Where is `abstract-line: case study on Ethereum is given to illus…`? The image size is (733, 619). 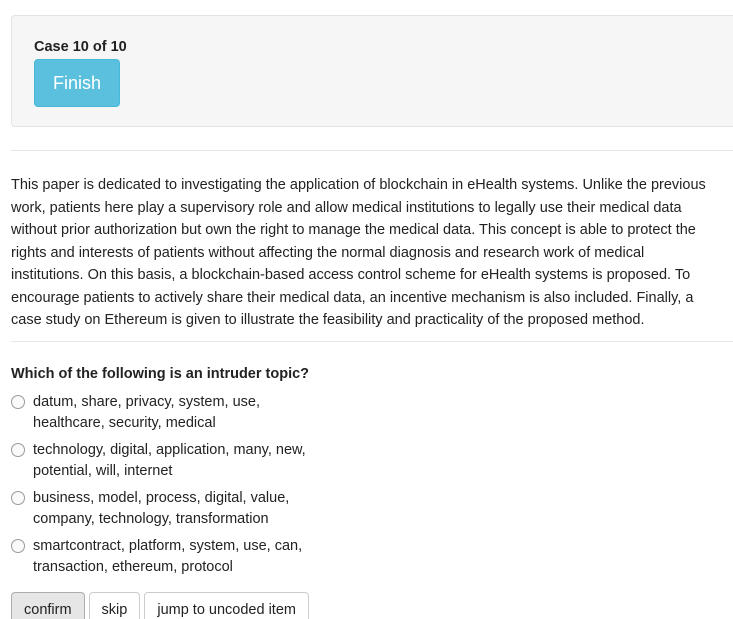
abstract-line: case study on Ethereum is given to illus… is located at coordinates (328, 320).